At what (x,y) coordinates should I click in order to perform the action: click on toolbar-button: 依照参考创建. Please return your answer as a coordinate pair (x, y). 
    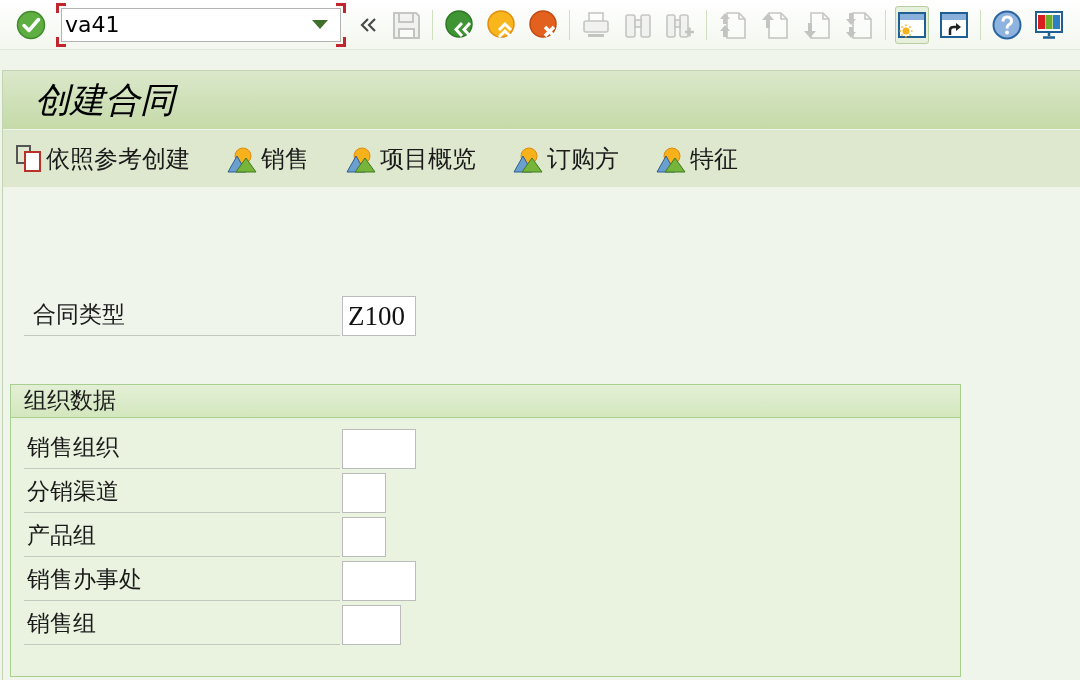
    Looking at the image, I should click on (103, 158).